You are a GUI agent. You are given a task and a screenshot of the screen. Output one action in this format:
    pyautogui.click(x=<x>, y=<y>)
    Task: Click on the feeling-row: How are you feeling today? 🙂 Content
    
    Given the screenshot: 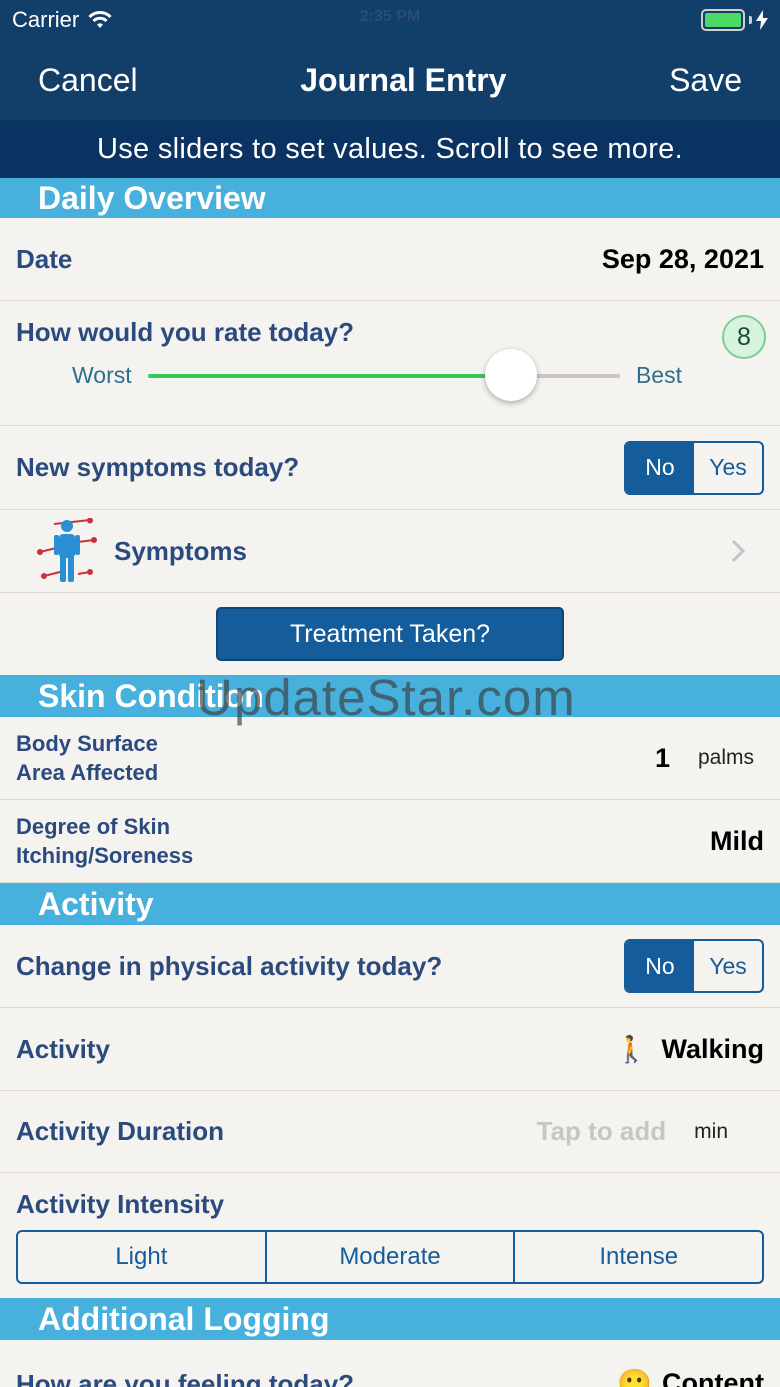 What is the action you would take?
    pyautogui.click(x=390, y=1363)
    